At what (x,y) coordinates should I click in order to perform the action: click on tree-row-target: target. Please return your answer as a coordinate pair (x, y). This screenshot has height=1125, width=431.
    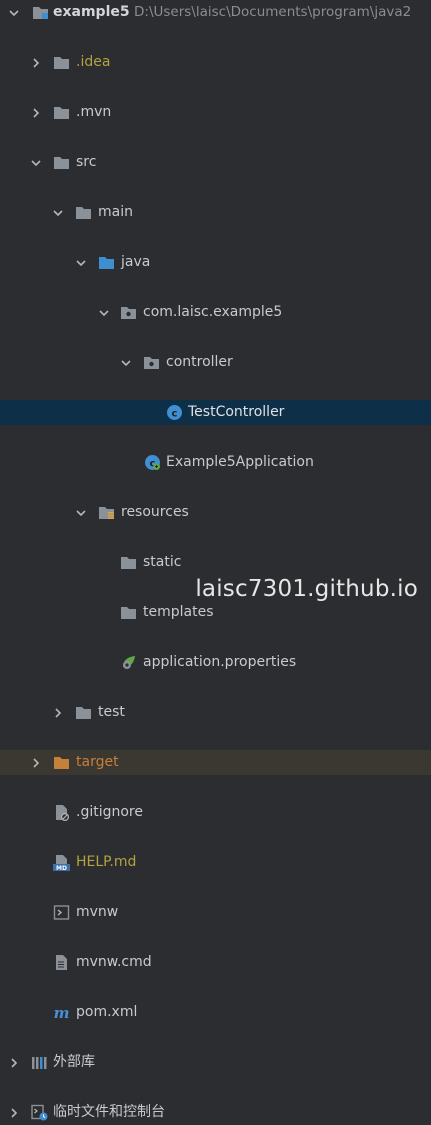
    Looking at the image, I should click on (215, 762).